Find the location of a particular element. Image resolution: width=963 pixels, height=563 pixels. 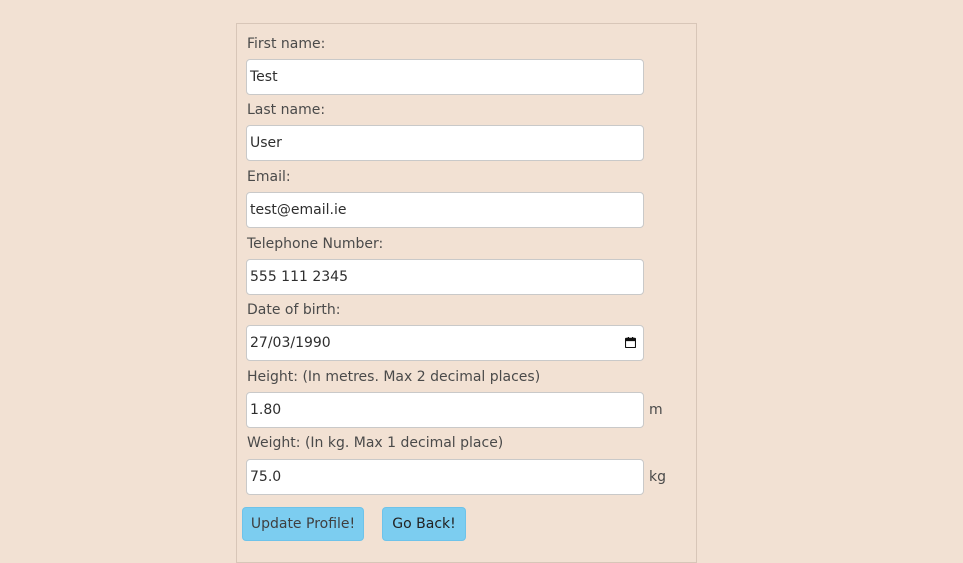

height-input: 1.80 is located at coordinates (445, 410).